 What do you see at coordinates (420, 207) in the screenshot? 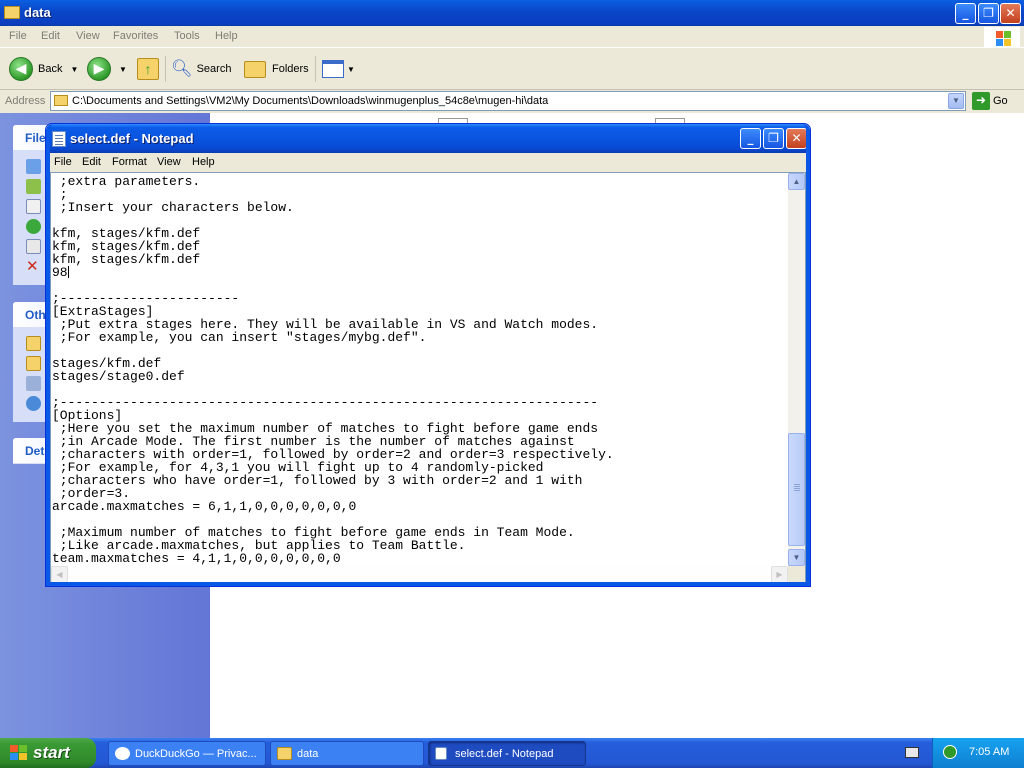
I see `text-line: ;Insert your characters below.` at bounding box center [420, 207].